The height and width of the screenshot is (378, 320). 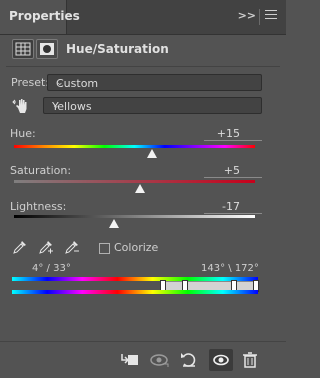 What do you see at coordinates (104, 248) in the screenshot?
I see `colorize-checkbox` at bounding box center [104, 248].